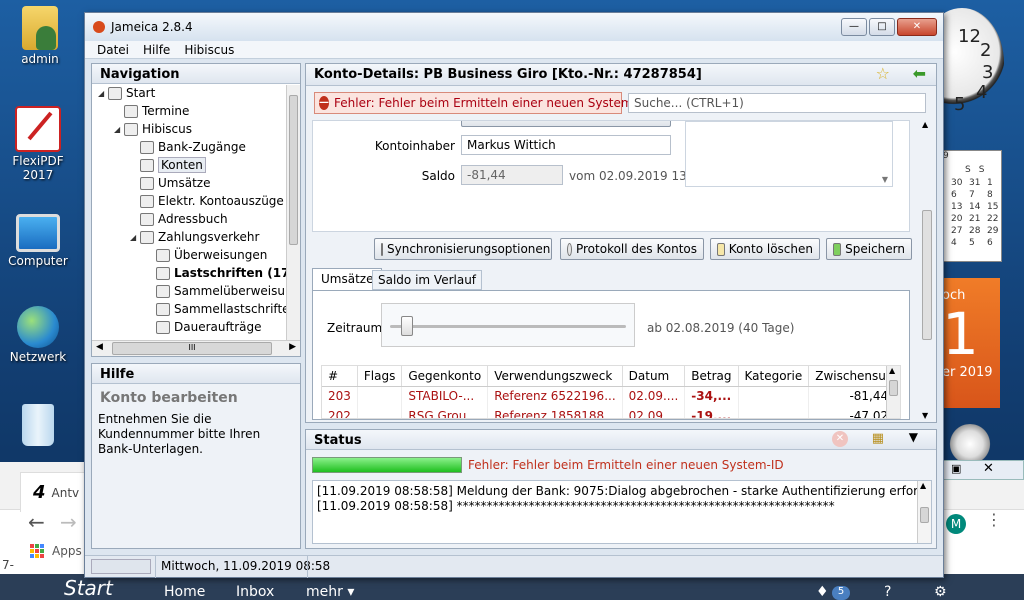  Describe the element at coordinates (711, 376) in the screenshot. I see `table-header: Betrag` at that location.